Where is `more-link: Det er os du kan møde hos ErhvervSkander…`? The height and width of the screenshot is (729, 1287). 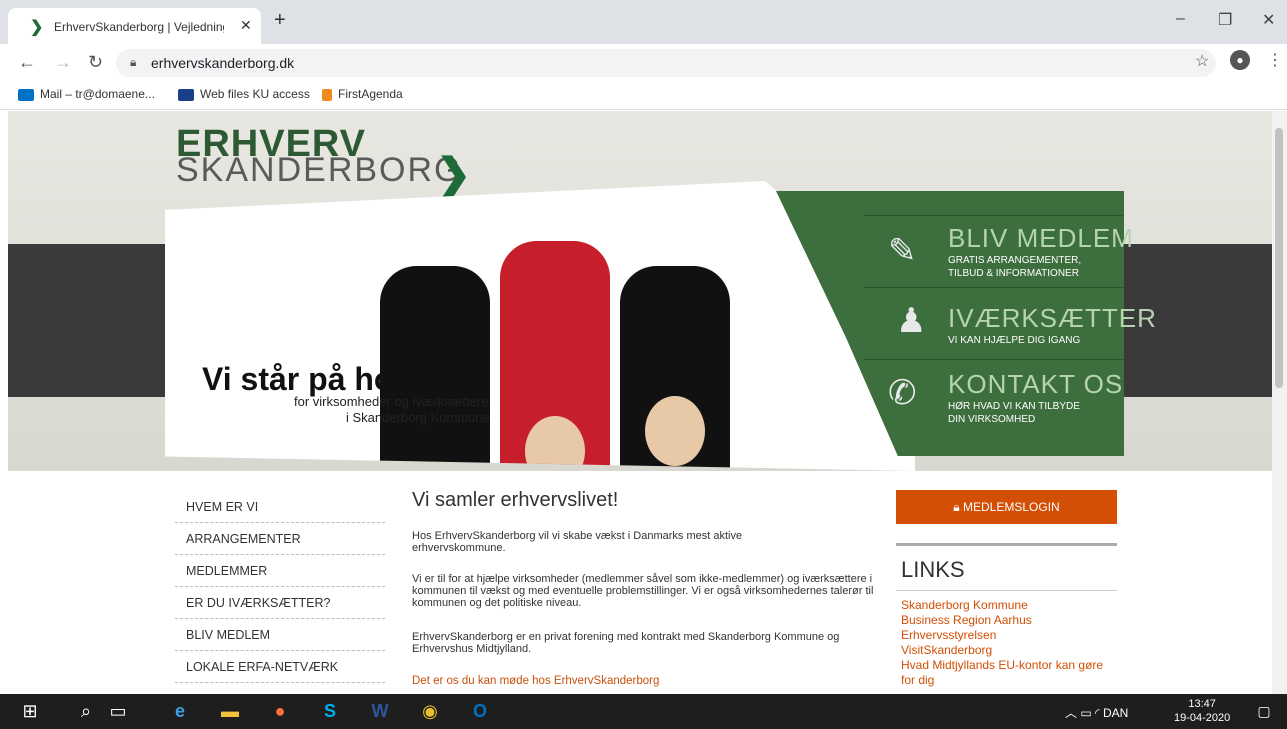 more-link: Det er os du kan møde hos ErhvervSkander… is located at coordinates (535, 681).